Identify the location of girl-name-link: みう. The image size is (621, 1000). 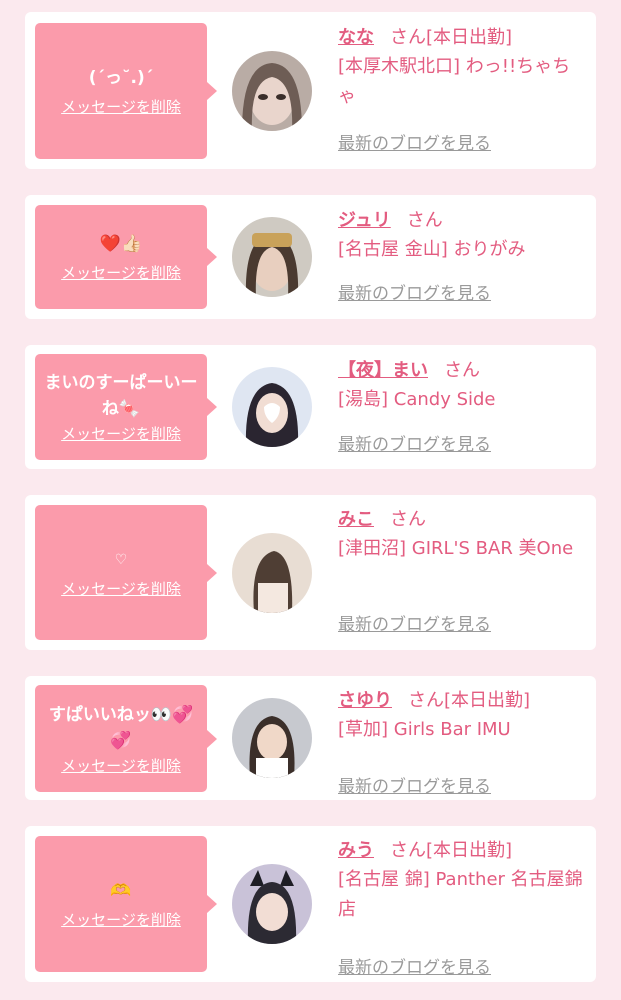
(356, 850).